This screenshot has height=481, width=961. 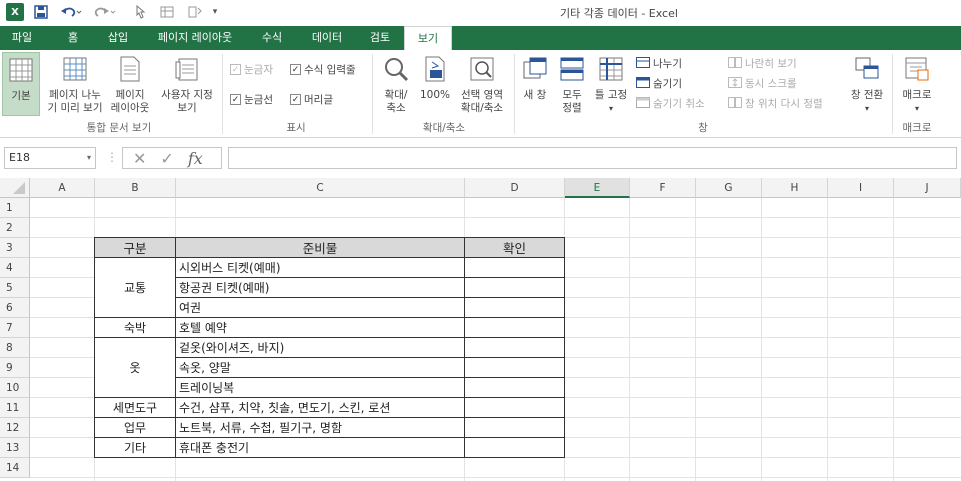 I want to click on table-header-cell: 확인, so click(x=514, y=247).